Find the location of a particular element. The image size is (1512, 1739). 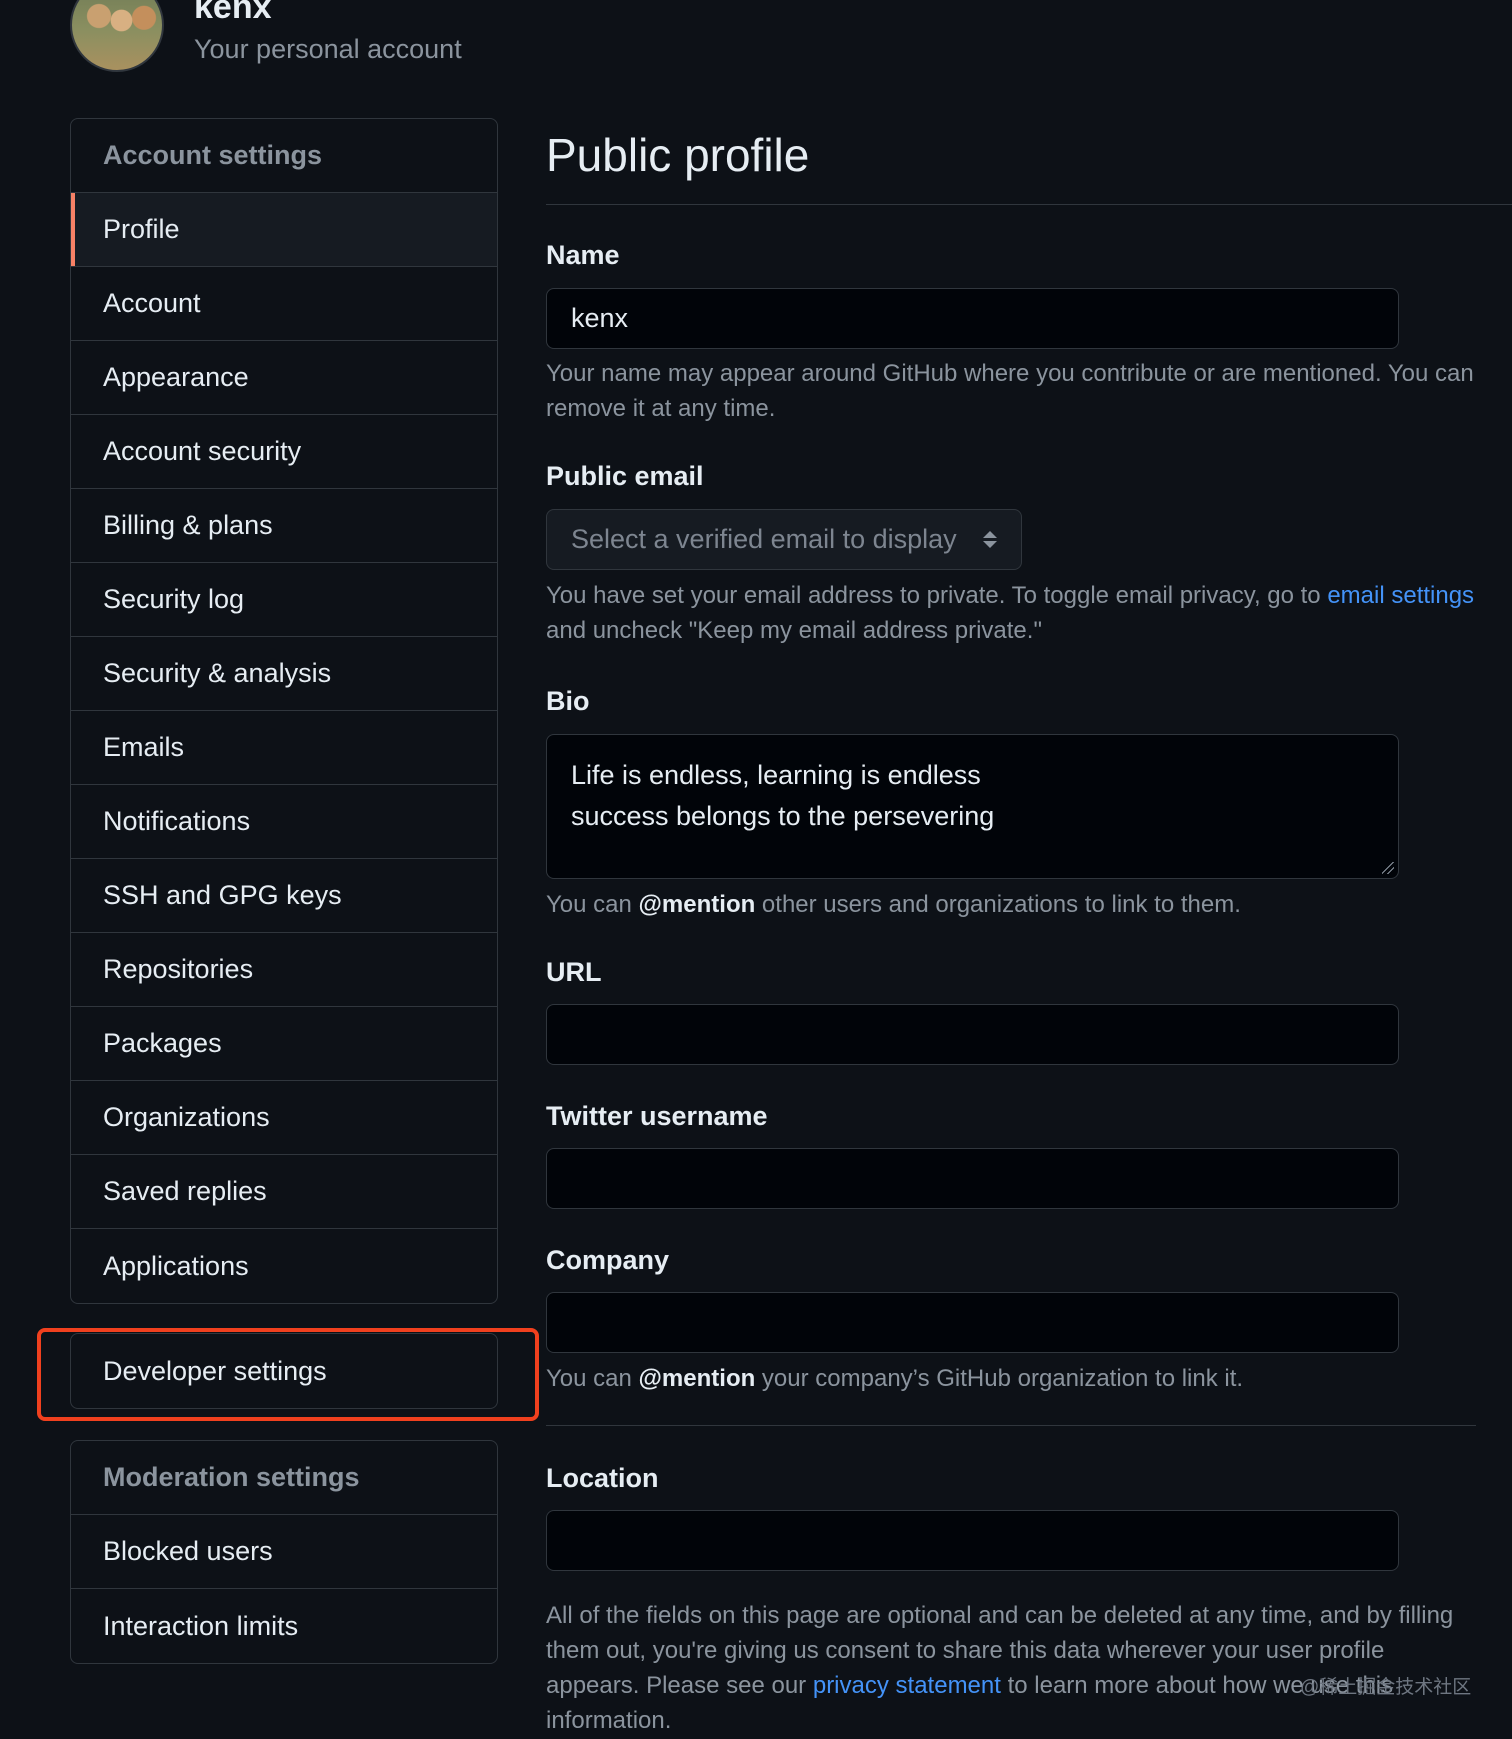

sidebar-item-blocked-users: Blocked users is located at coordinates (284, 1552).